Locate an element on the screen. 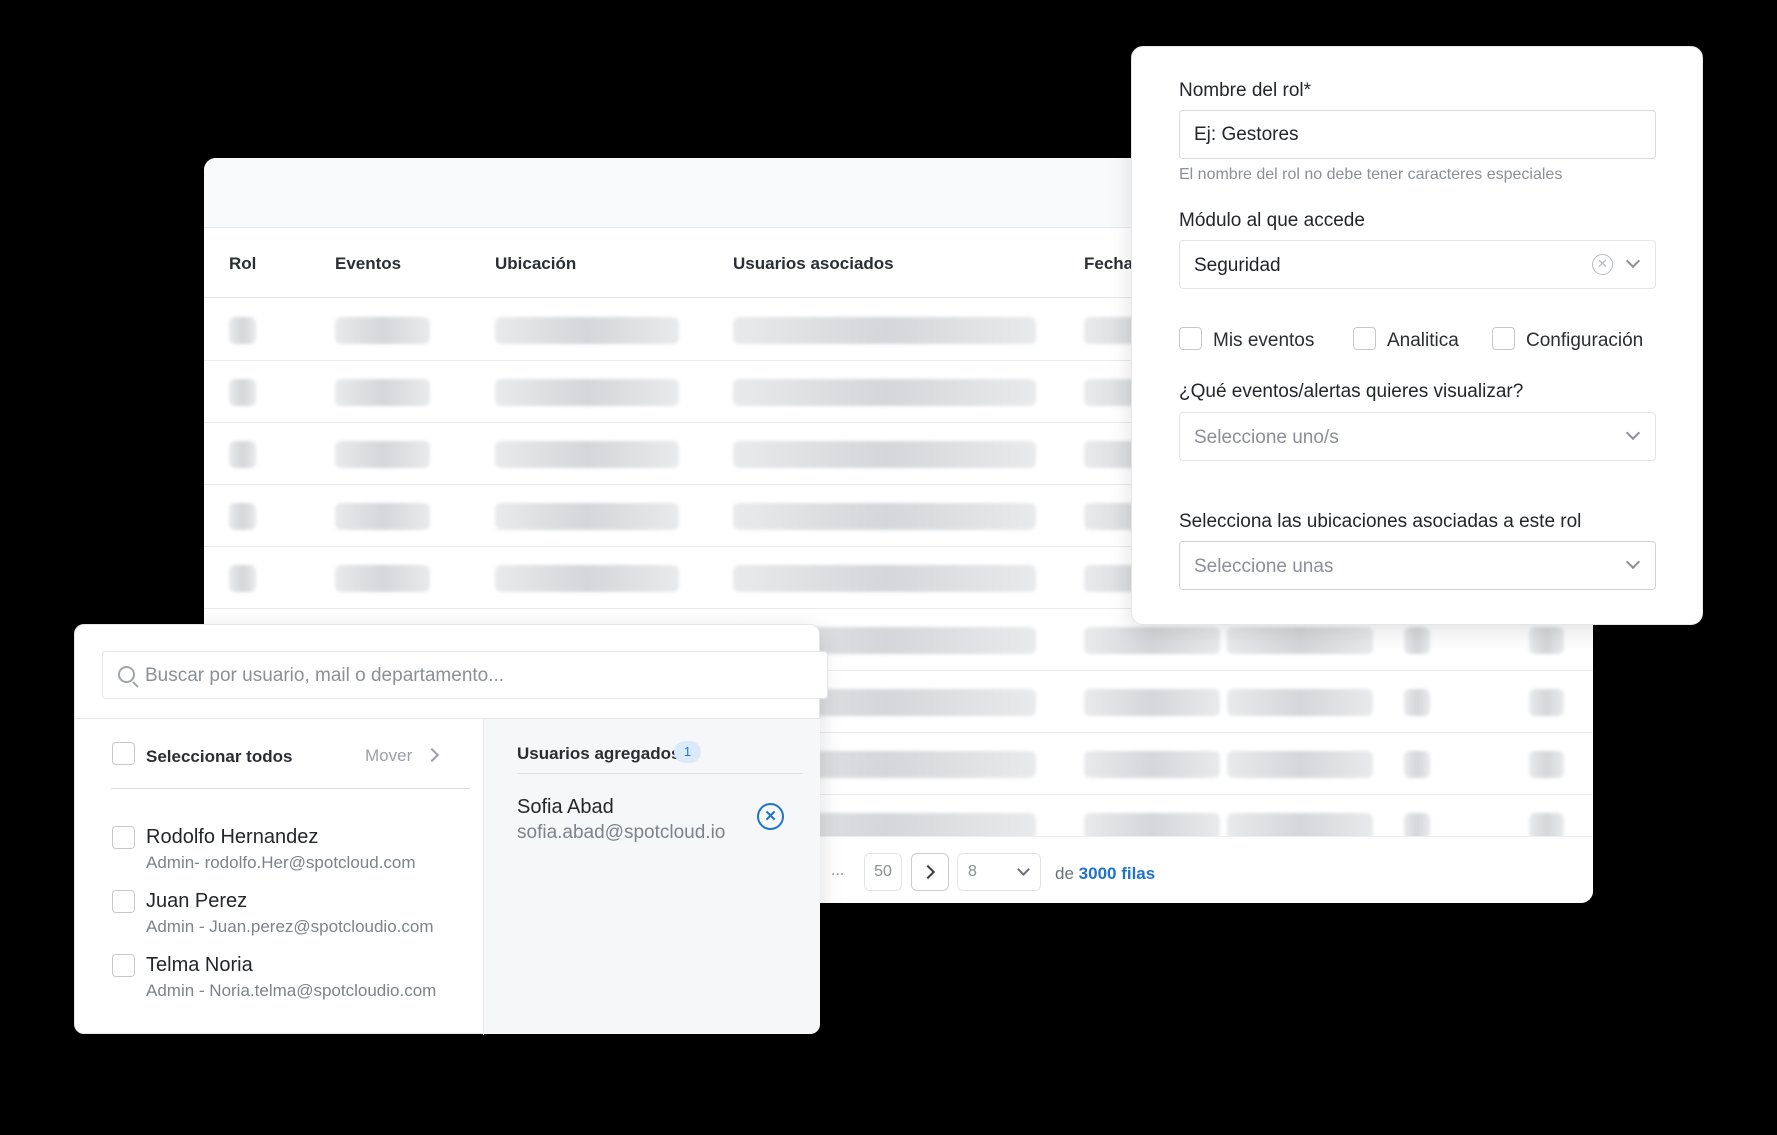 The image size is (1777, 1135). user-name: Juan Perez is located at coordinates (197, 901).